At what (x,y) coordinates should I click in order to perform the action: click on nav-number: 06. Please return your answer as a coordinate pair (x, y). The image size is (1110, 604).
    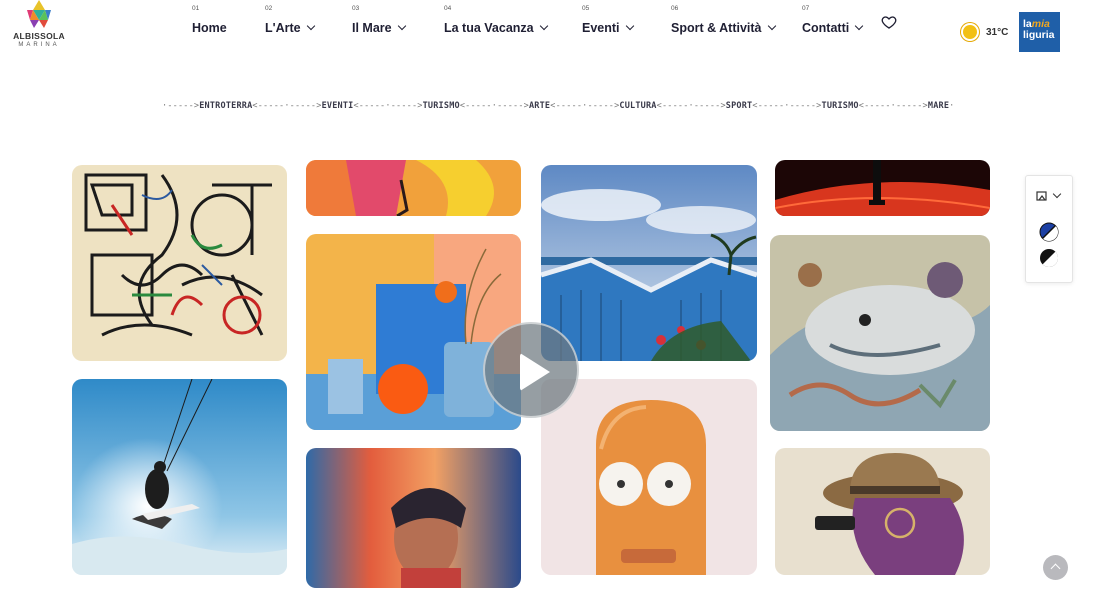
    Looking at the image, I should click on (675, 8).